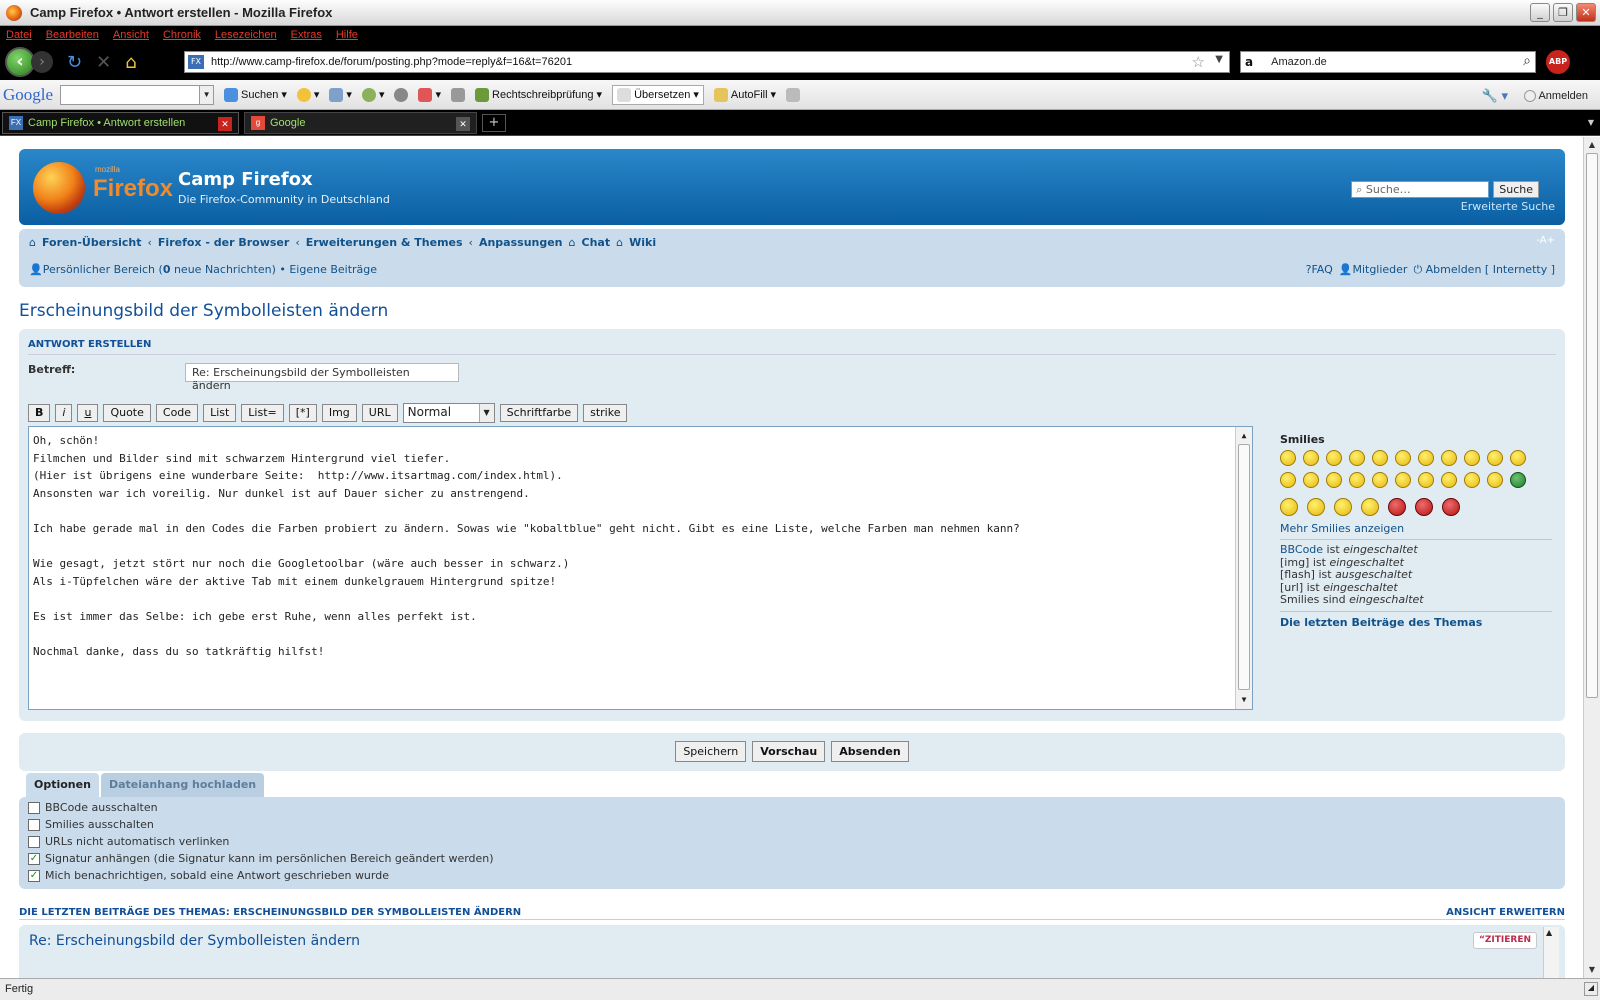  Describe the element at coordinates (91, 824) in the screenshot. I see `option-disable-smilies: Smilies ausschalten` at that location.